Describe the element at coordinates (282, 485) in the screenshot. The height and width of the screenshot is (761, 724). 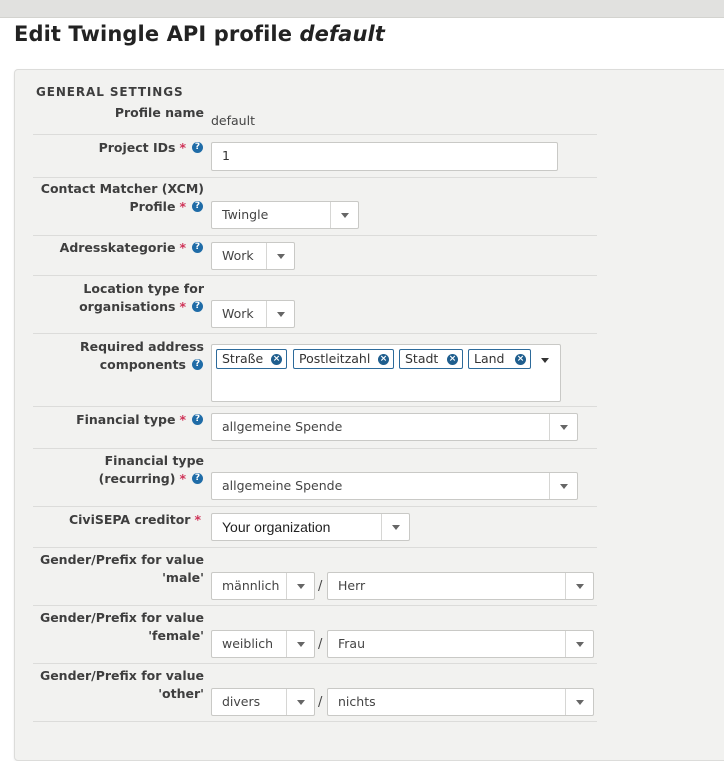
I see `financial-type-recurring-value: allgemeine Spende` at that location.